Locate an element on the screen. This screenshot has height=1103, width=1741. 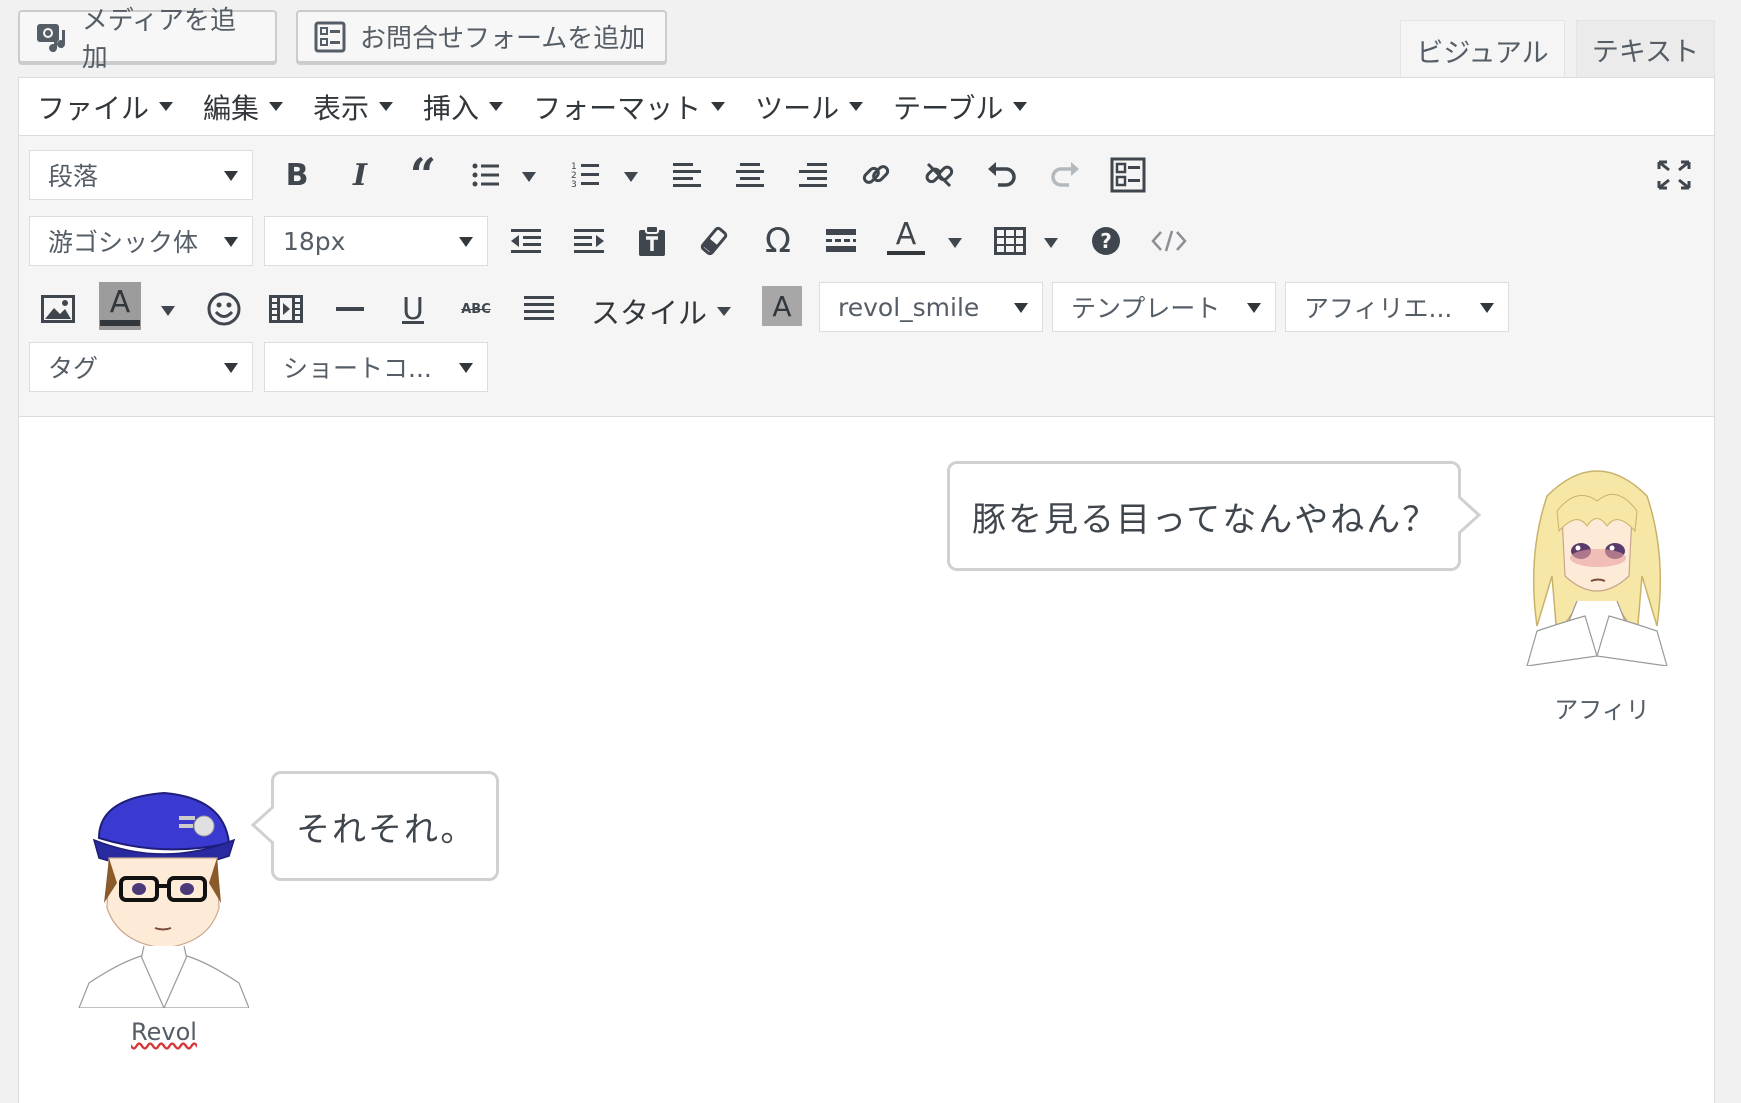
menu-insert: 挿入 is located at coordinates (463, 107).